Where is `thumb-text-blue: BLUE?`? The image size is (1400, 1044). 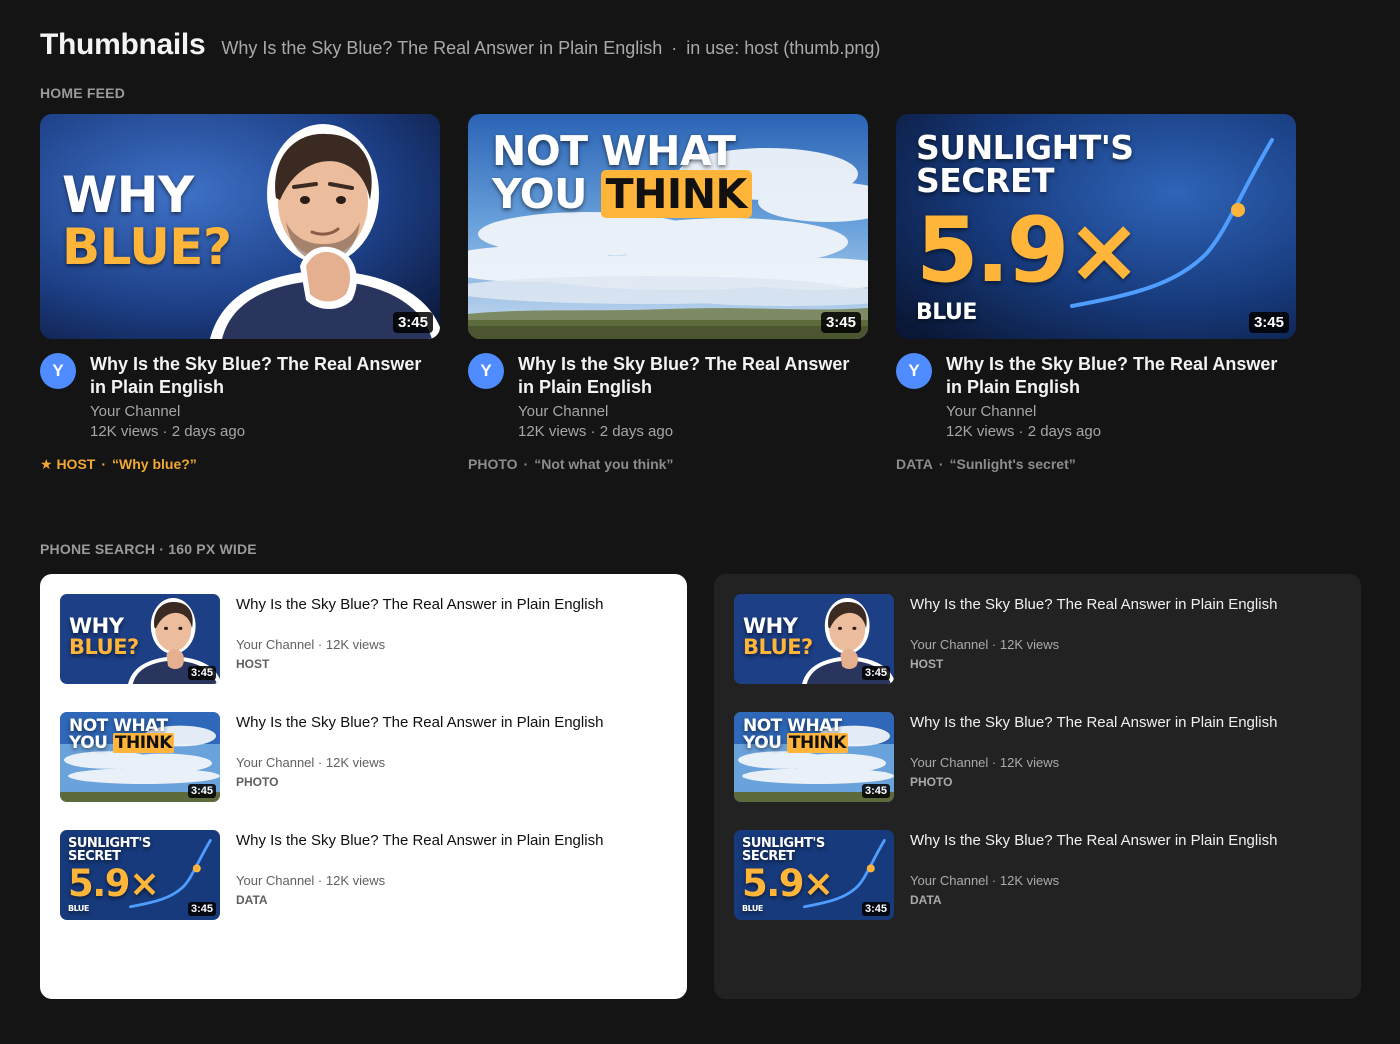 thumb-text-blue: BLUE? is located at coordinates (147, 247).